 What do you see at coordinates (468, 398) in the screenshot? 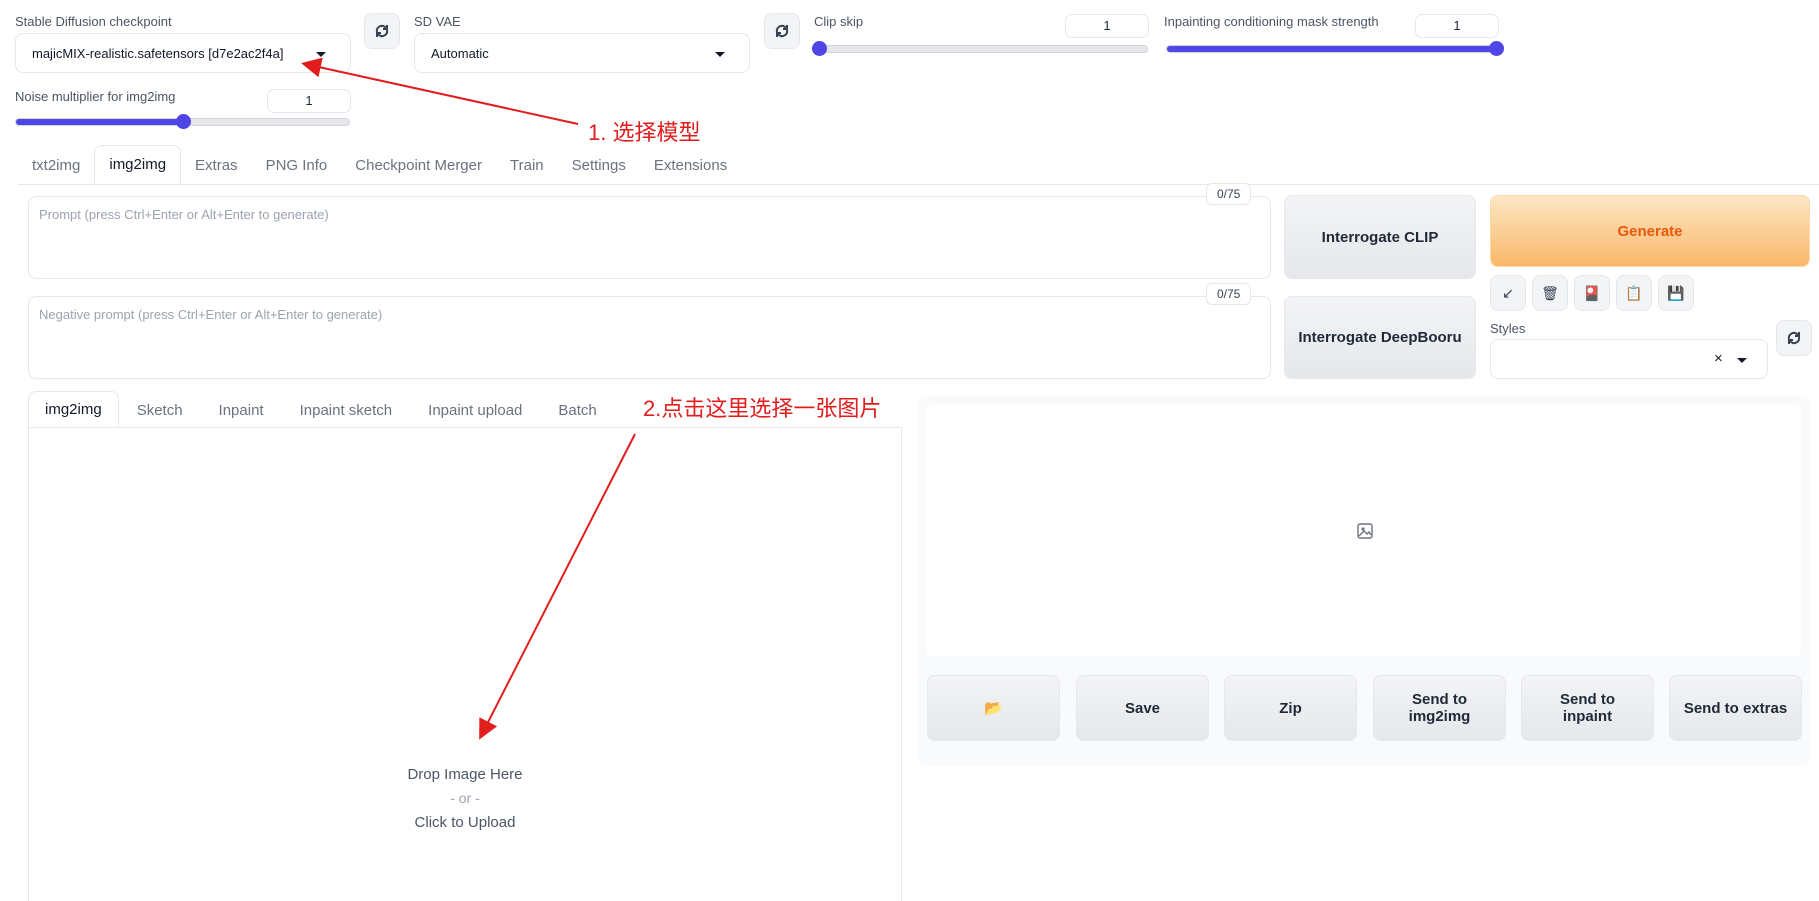
I see `annotation-arrows` at bounding box center [468, 398].